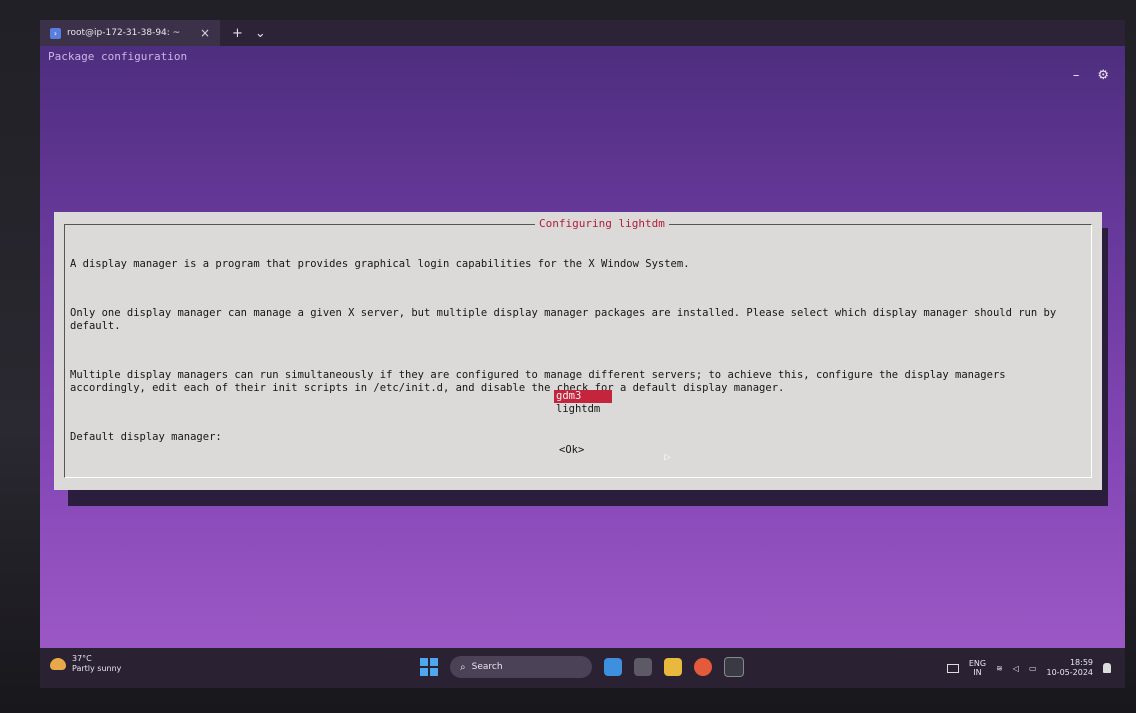 Image resolution: width=1136 pixels, height=713 pixels. I want to click on battery-icon: ▭, so click(1033, 668).